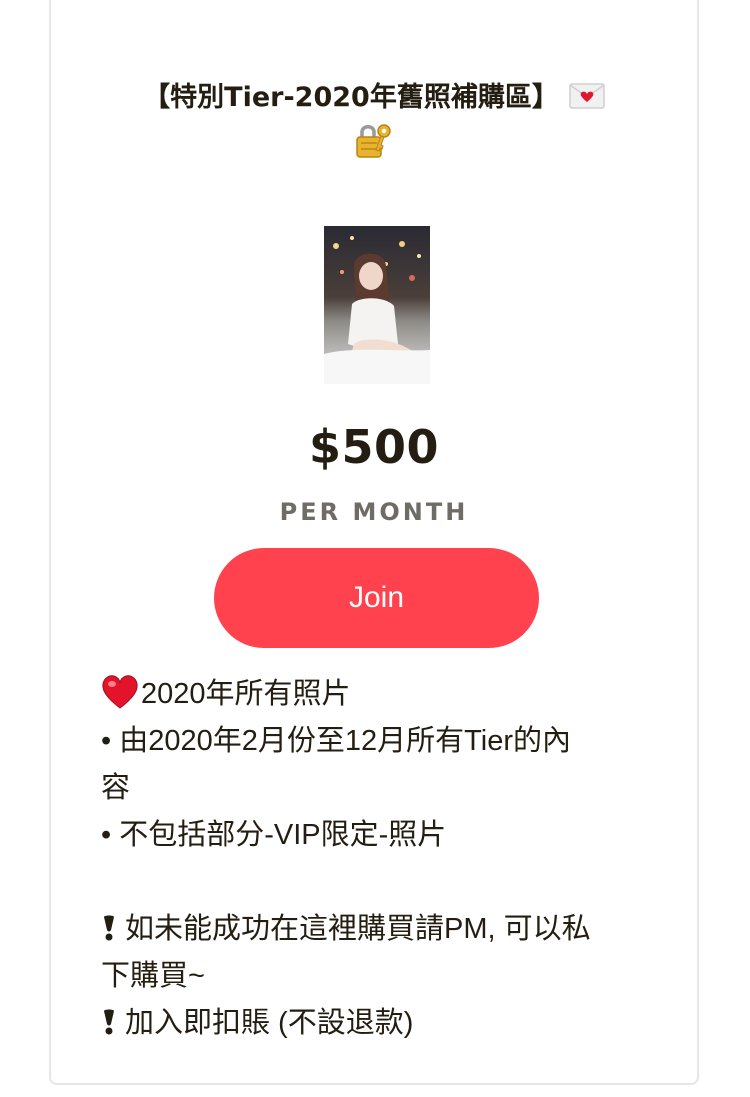 This screenshot has width=750, height=1097. Describe the element at coordinates (376, 598) in the screenshot. I see `join-button: Join` at that location.